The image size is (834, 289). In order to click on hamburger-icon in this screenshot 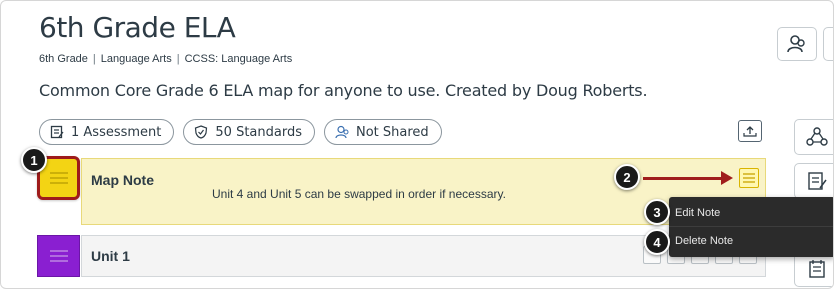, I will do `click(749, 178)`.